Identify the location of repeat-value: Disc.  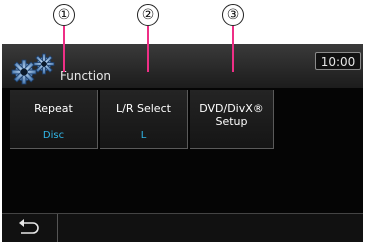
(53, 135).